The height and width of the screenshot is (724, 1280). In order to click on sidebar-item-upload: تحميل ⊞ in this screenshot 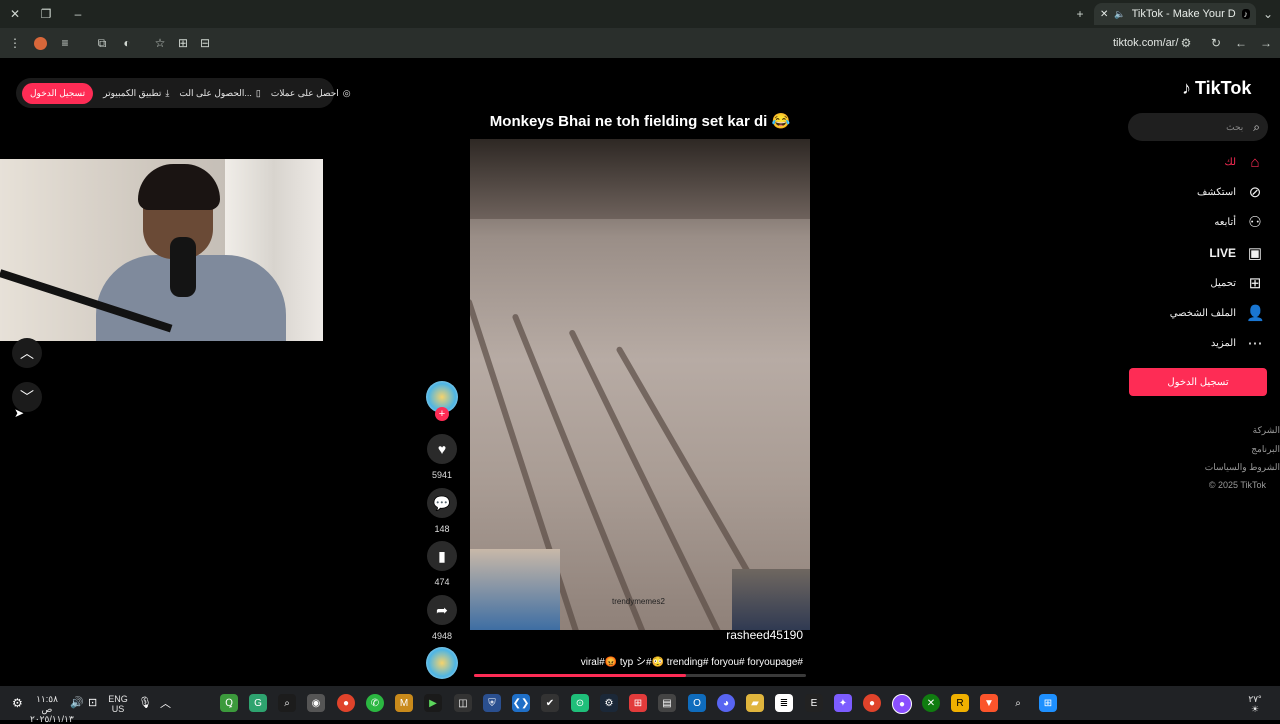, I will do `click(1194, 283)`.